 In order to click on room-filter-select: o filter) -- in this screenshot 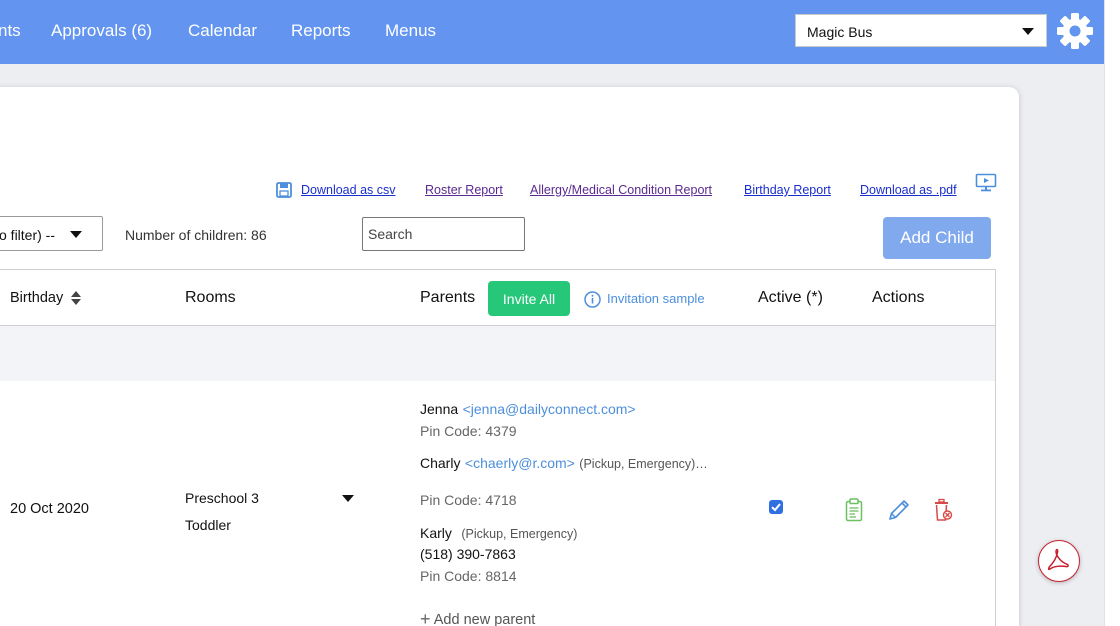, I will do `click(51, 233)`.